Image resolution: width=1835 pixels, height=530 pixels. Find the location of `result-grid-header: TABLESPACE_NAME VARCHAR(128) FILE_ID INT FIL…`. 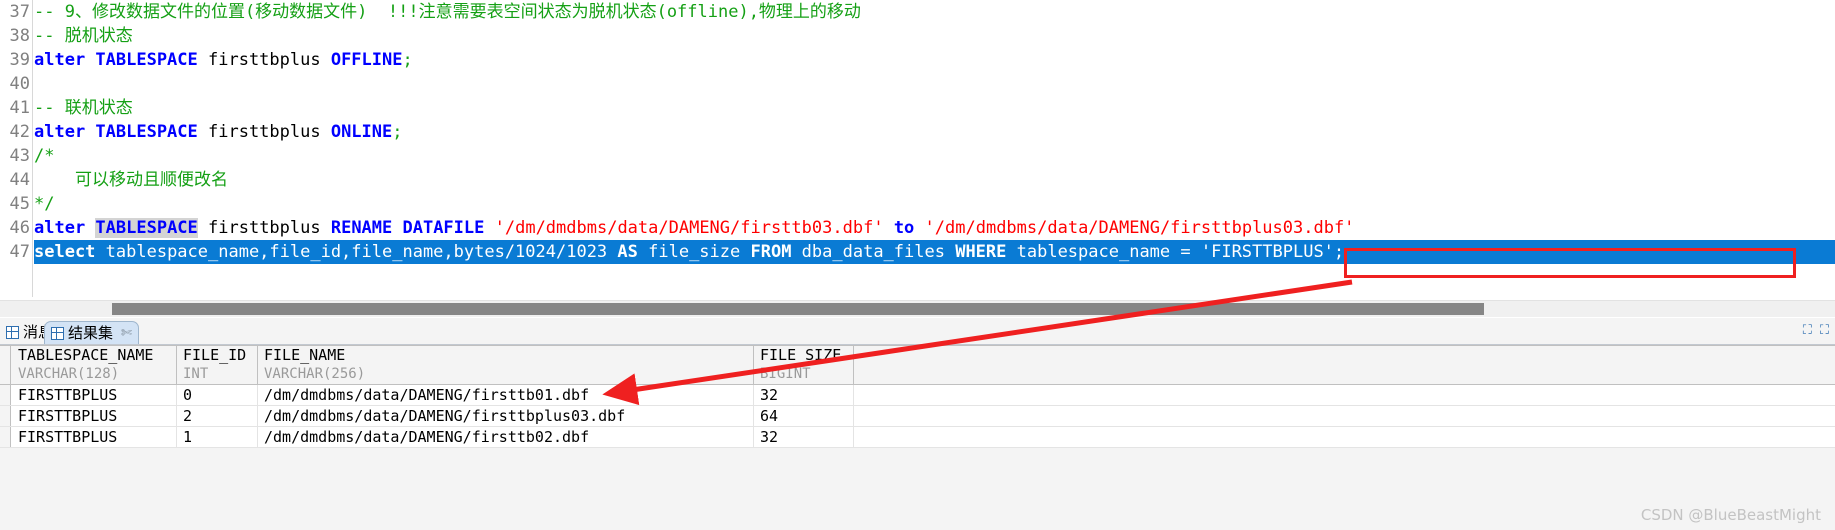

result-grid-header: TABLESPACE_NAME VARCHAR(128) FILE_ID INT FIL… is located at coordinates (917, 365).